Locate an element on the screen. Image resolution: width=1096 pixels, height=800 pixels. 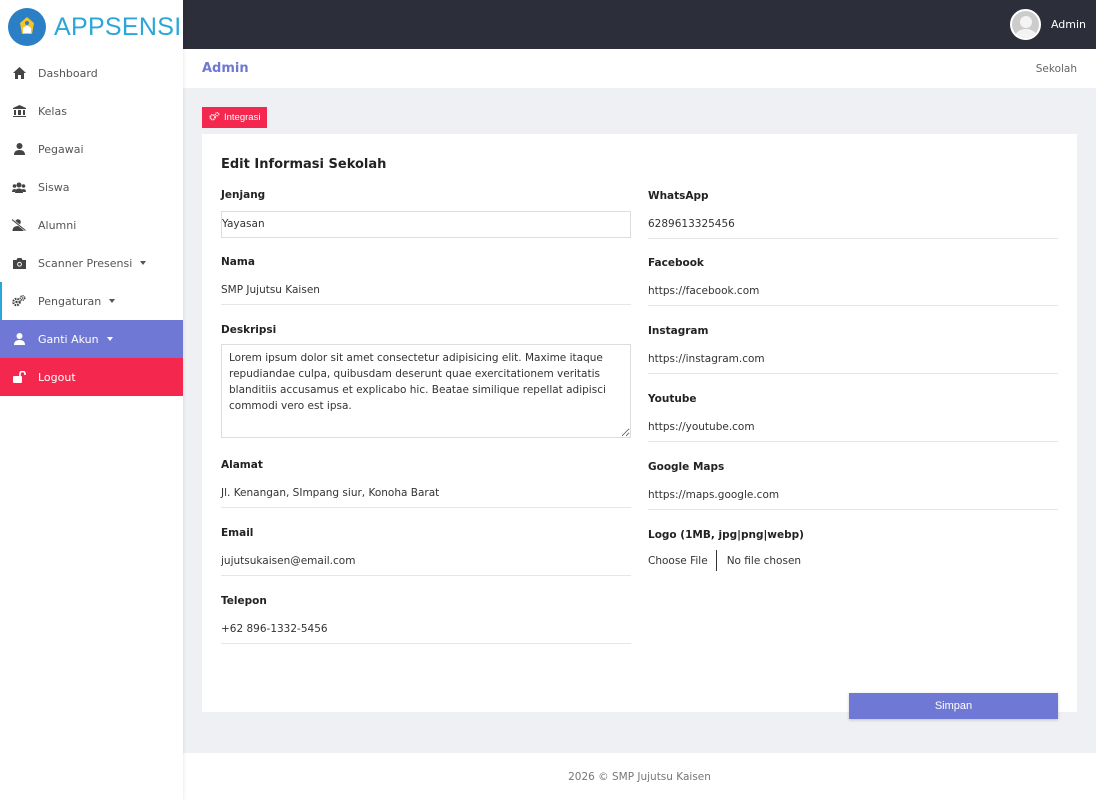
telepon-label: Telepon is located at coordinates (244, 601).